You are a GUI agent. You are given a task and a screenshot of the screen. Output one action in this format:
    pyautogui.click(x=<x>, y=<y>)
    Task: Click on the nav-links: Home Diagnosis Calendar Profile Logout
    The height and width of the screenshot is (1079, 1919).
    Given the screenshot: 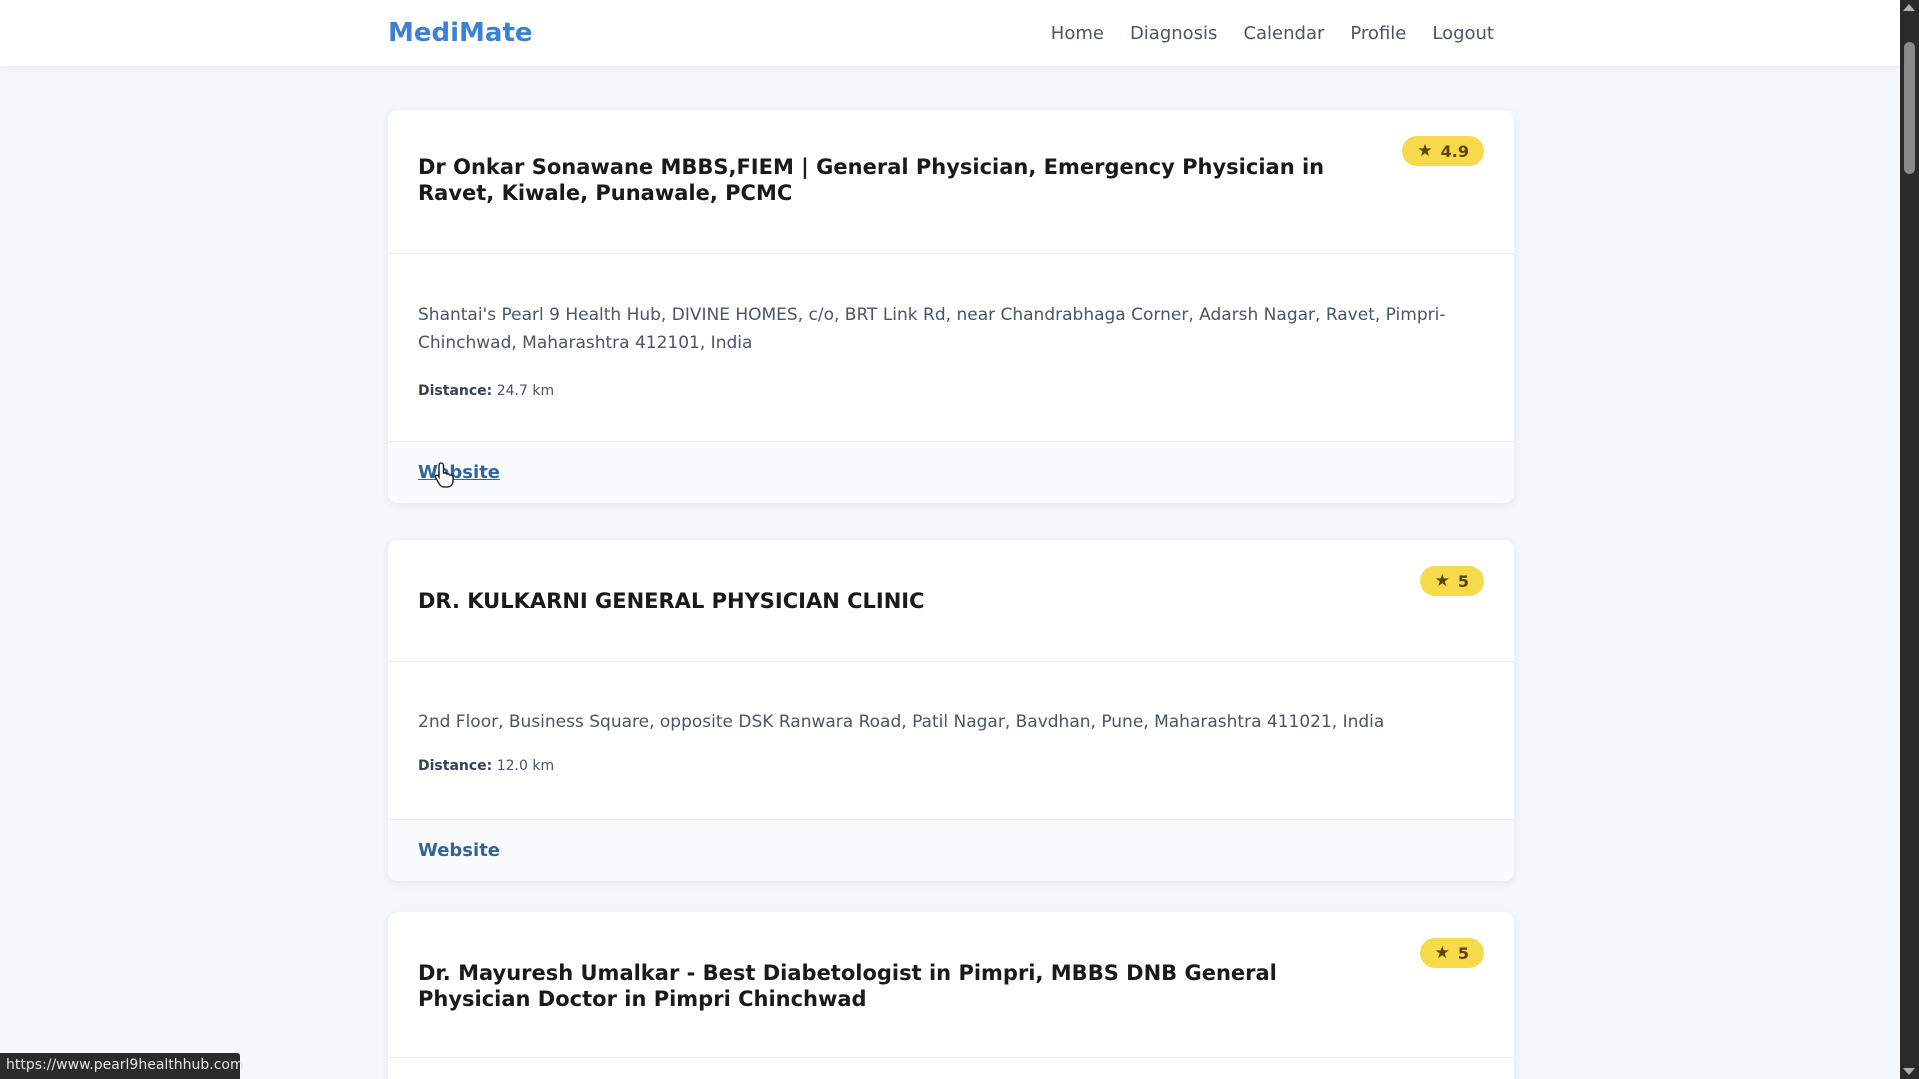 What is the action you would take?
    pyautogui.click(x=1272, y=33)
    